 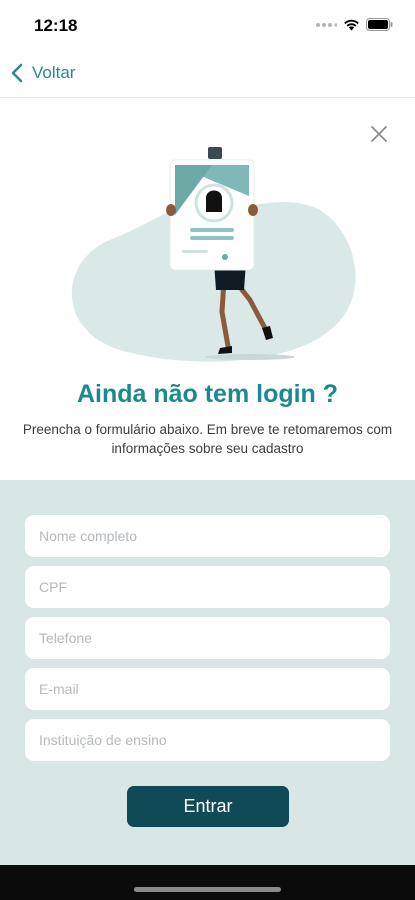 What do you see at coordinates (207, 394) in the screenshot?
I see `page-title: Ainda não tem login ?` at bounding box center [207, 394].